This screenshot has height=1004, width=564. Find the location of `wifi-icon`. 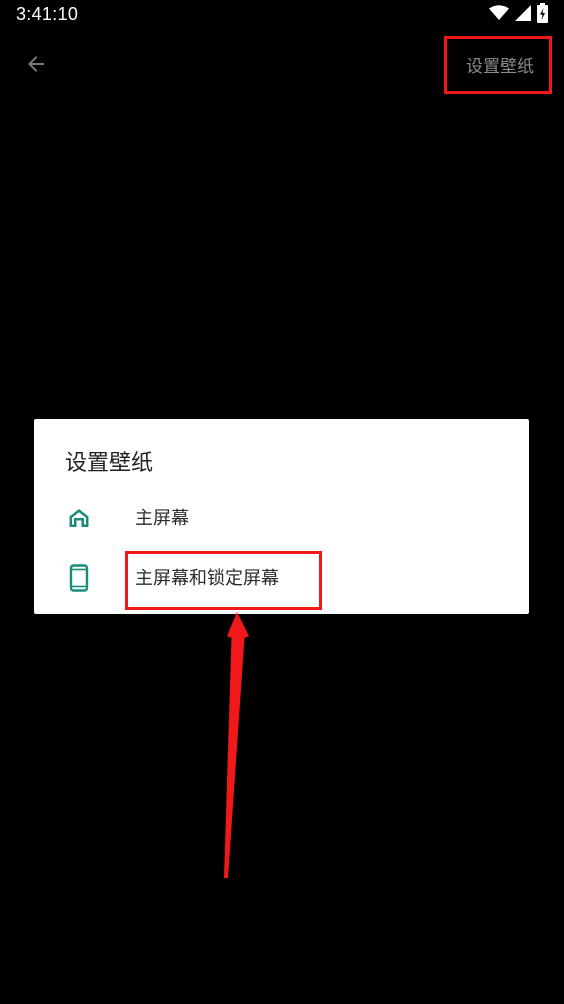

wifi-icon is located at coordinates (499, 15).